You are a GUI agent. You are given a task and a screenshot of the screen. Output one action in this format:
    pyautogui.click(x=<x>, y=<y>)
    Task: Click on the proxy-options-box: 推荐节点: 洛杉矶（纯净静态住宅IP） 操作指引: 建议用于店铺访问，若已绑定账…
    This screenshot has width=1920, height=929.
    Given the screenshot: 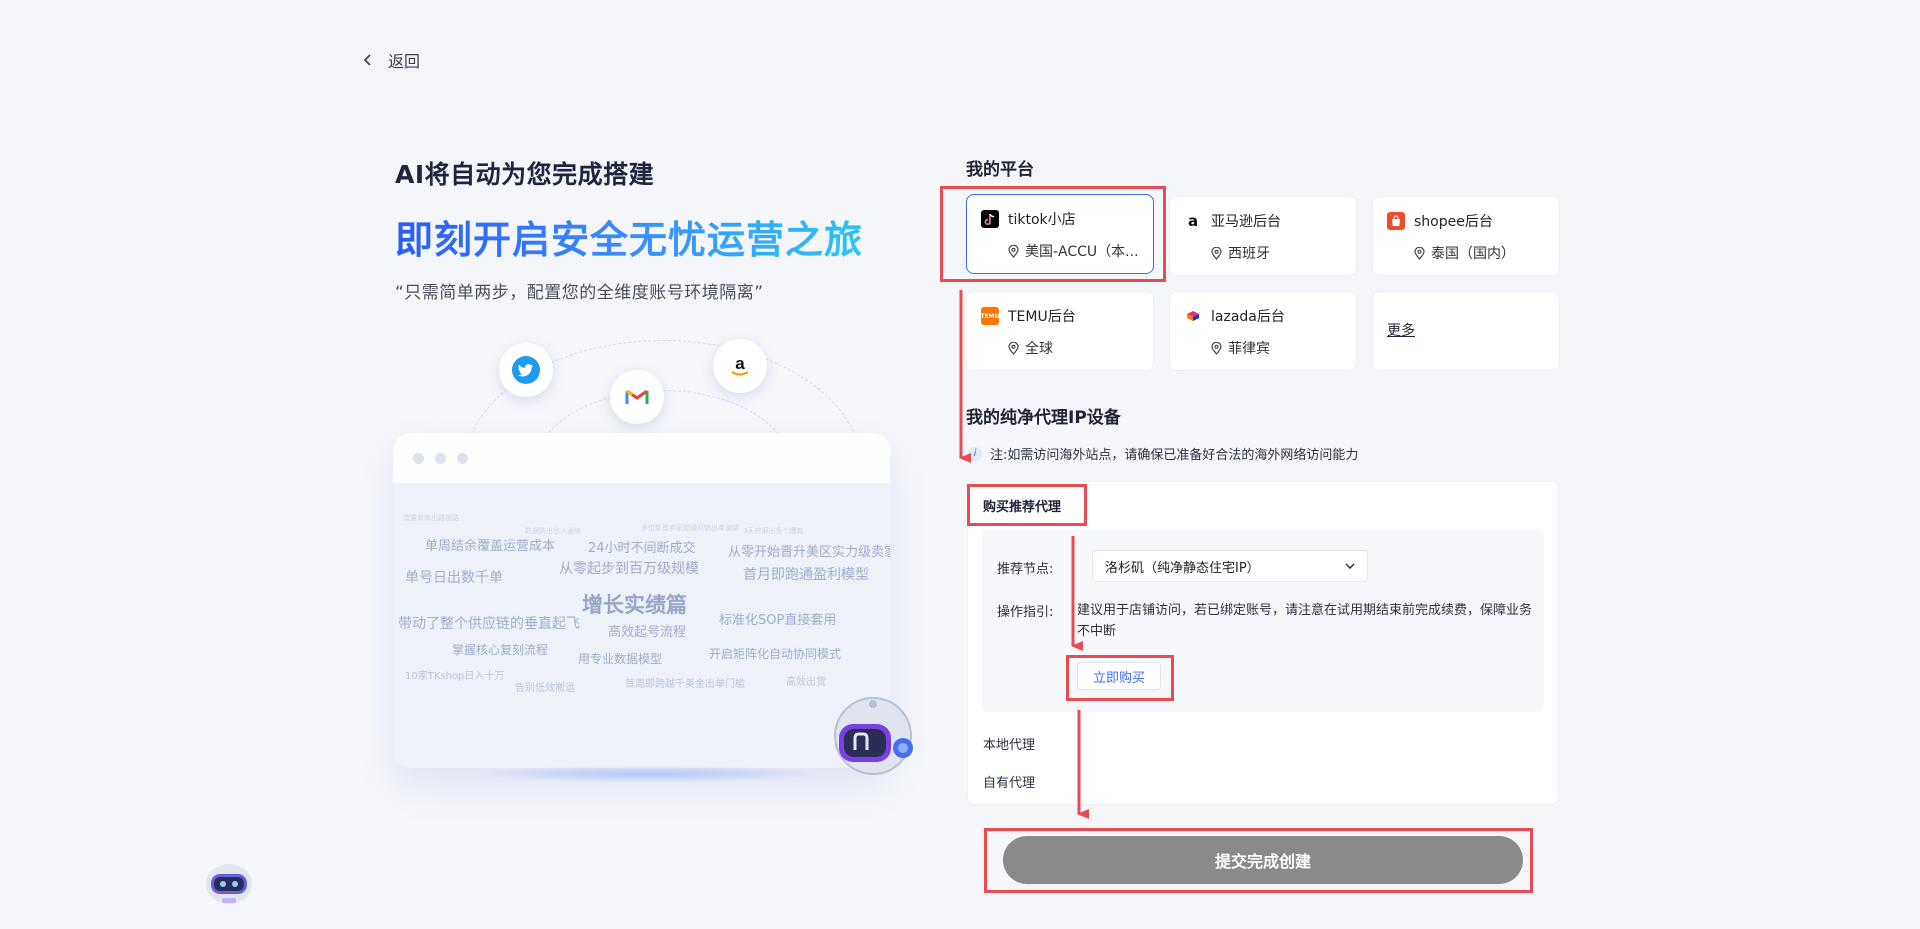 What is the action you would take?
    pyautogui.click(x=1263, y=621)
    